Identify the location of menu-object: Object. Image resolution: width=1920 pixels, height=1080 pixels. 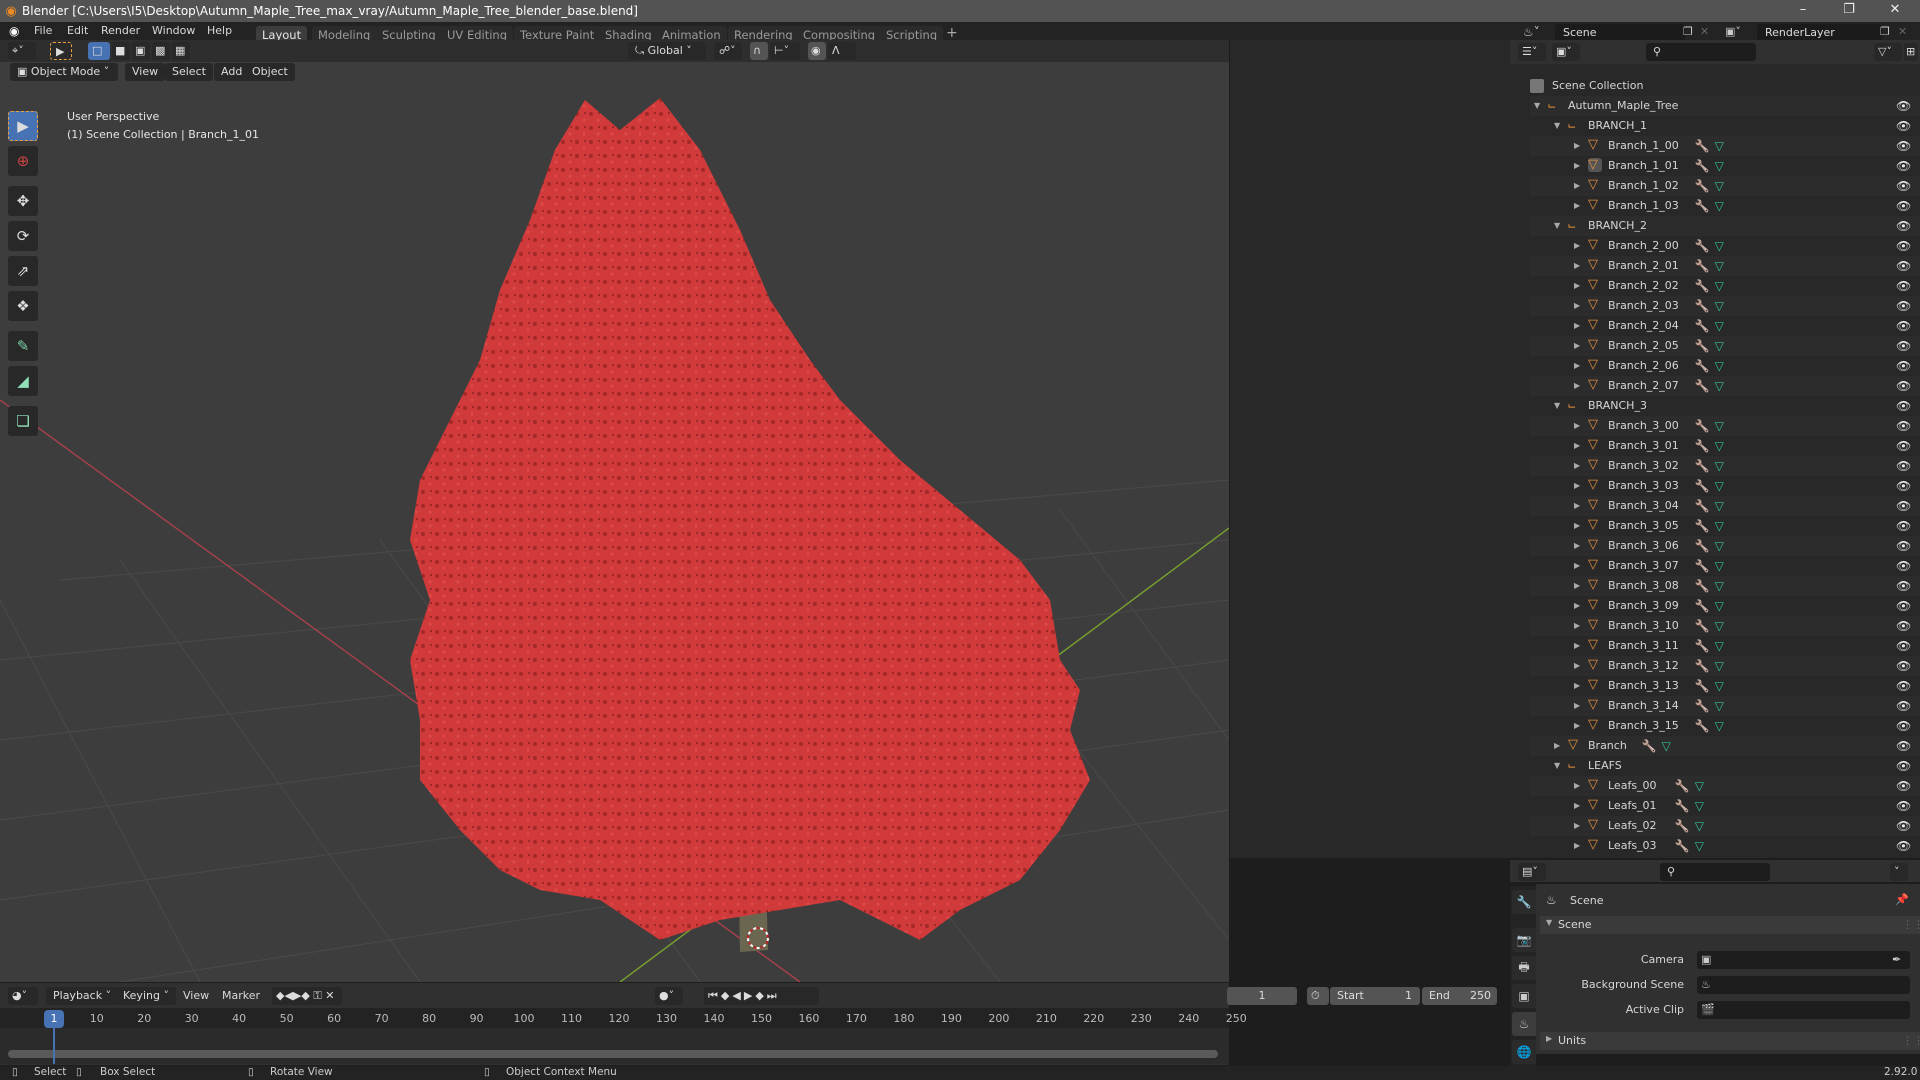
(270, 72).